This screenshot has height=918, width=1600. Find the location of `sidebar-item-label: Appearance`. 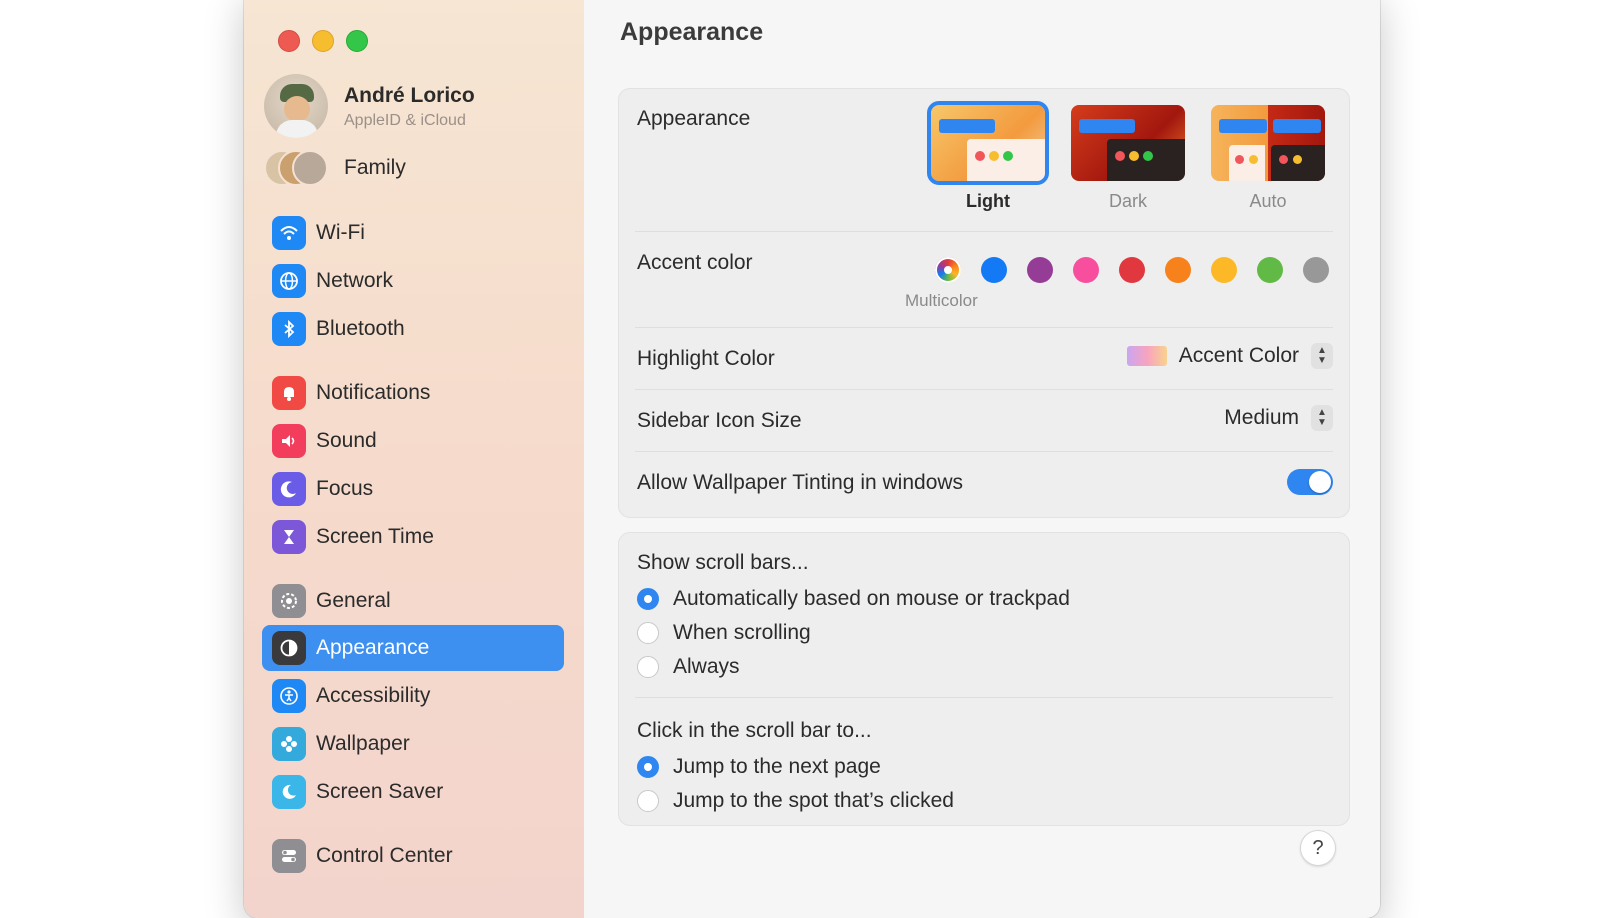

sidebar-item-label: Appearance is located at coordinates (373, 647).